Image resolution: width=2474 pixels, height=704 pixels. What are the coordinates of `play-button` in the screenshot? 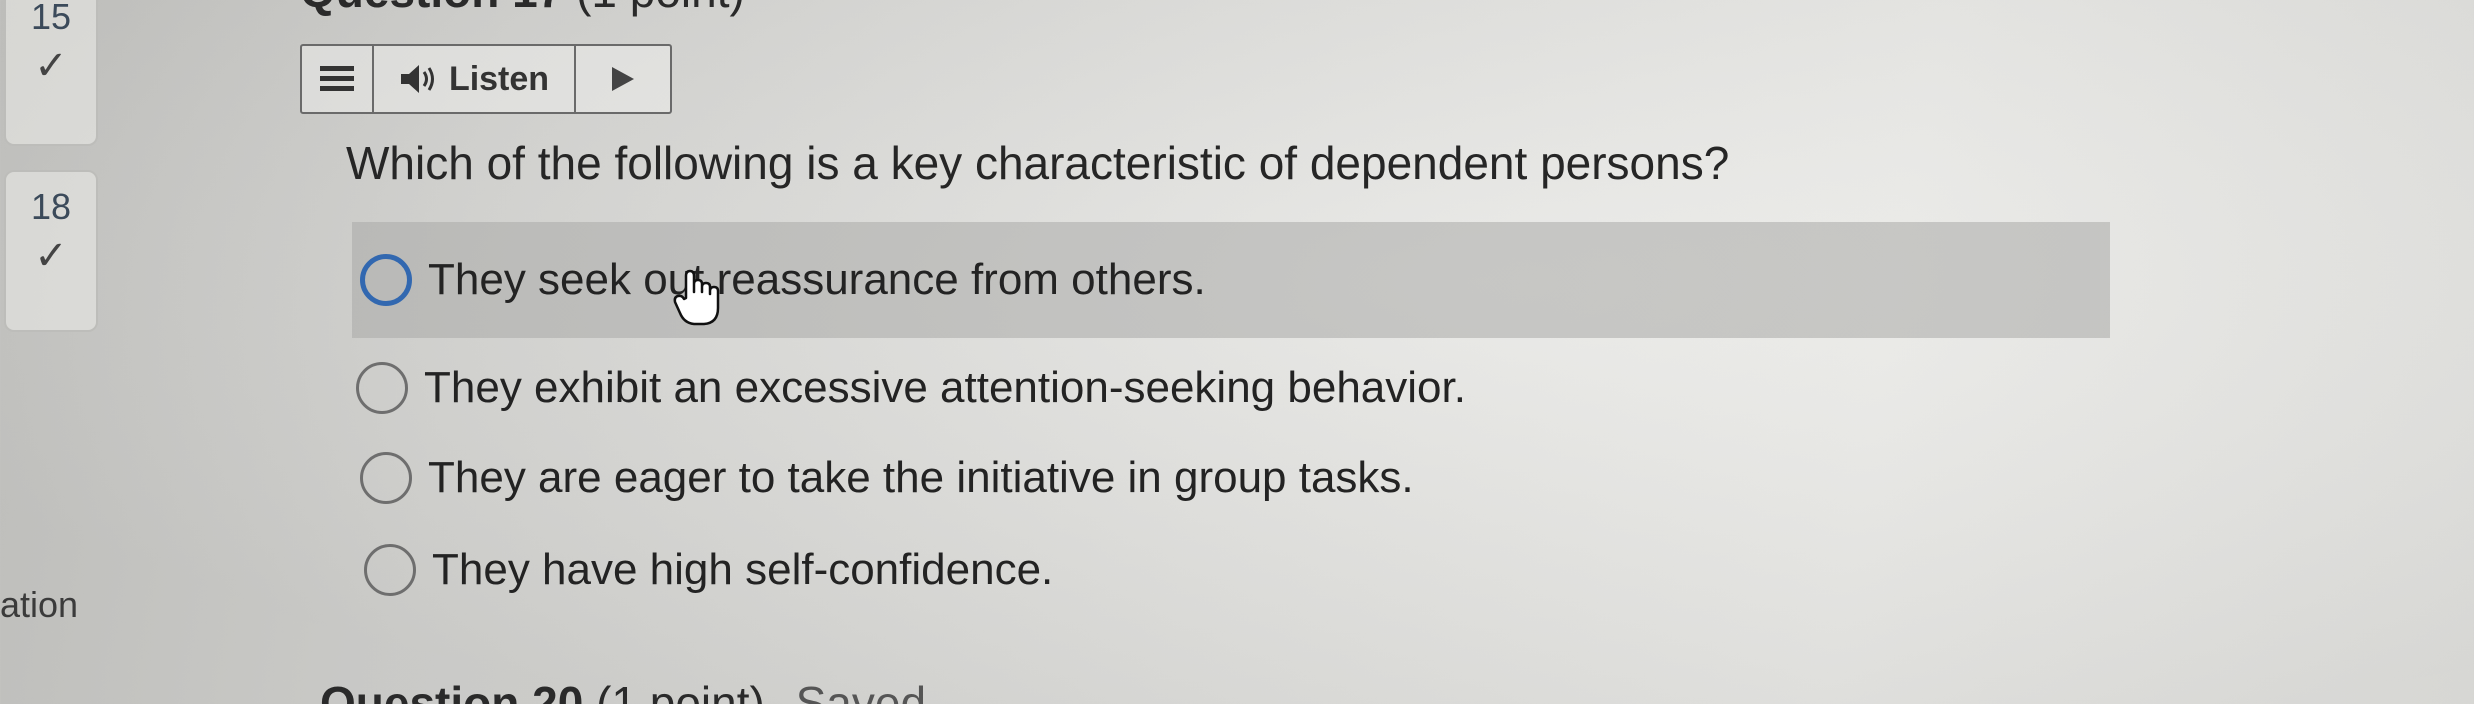 It's located at (623, 79).